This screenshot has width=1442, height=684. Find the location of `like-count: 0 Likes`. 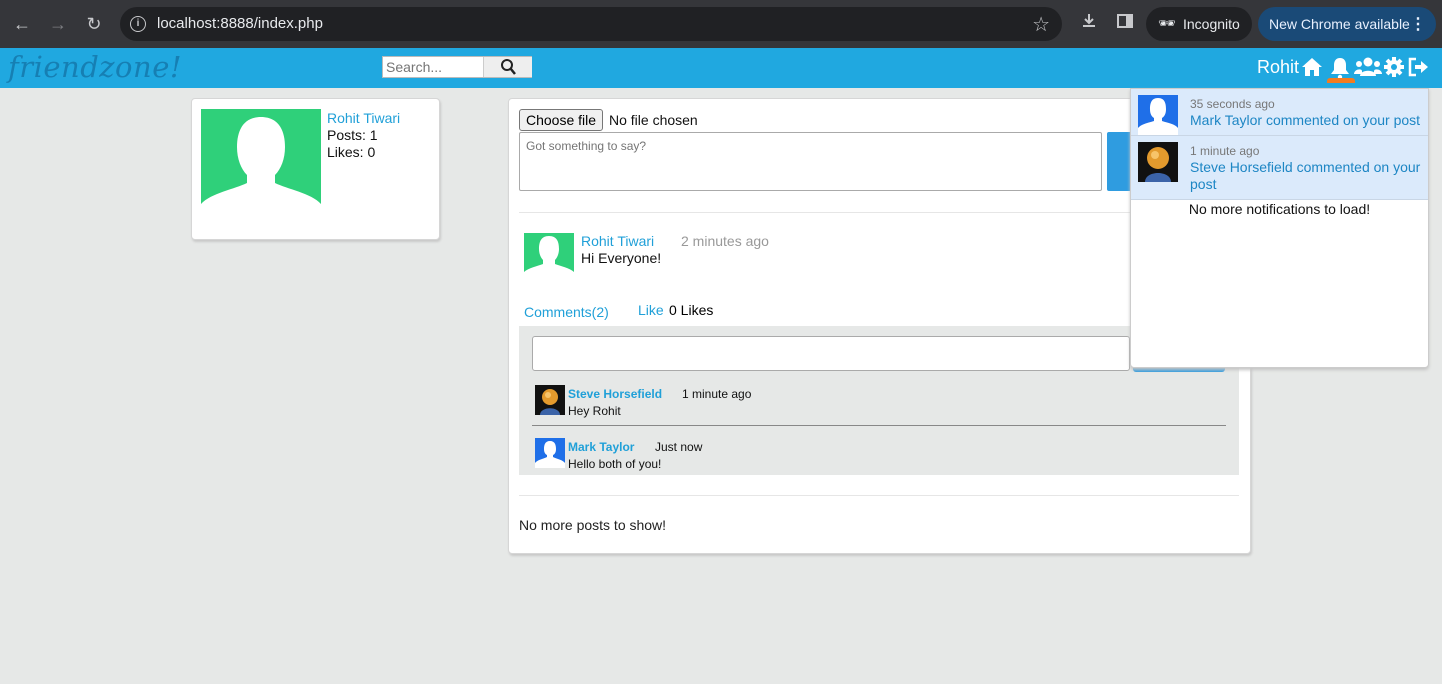

like-count: 0 Likes is located at coordinates (691, 310).